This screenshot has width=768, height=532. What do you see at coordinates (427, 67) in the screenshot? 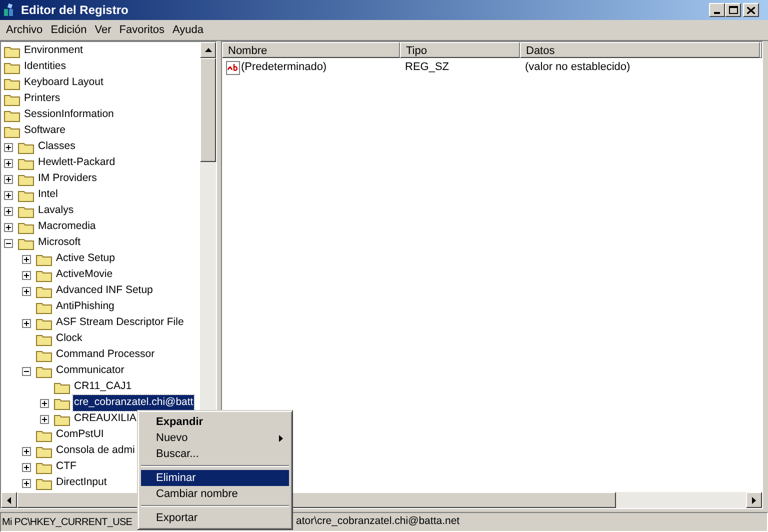
I see `value-type: REG_SZ` at bounding box center [427, 67].